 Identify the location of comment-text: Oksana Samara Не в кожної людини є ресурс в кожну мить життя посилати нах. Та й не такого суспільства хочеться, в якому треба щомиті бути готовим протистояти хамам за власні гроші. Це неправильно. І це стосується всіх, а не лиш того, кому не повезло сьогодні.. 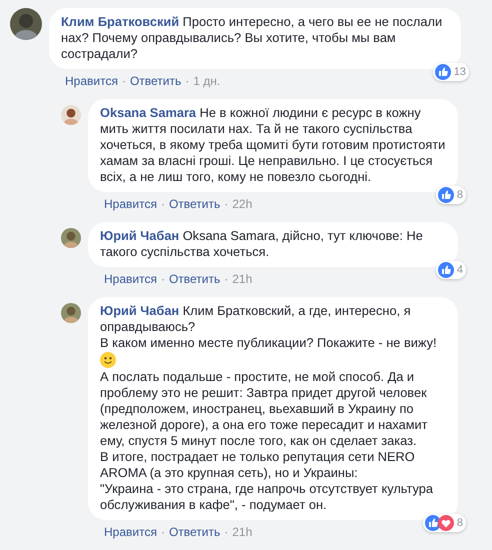
(273, 145).